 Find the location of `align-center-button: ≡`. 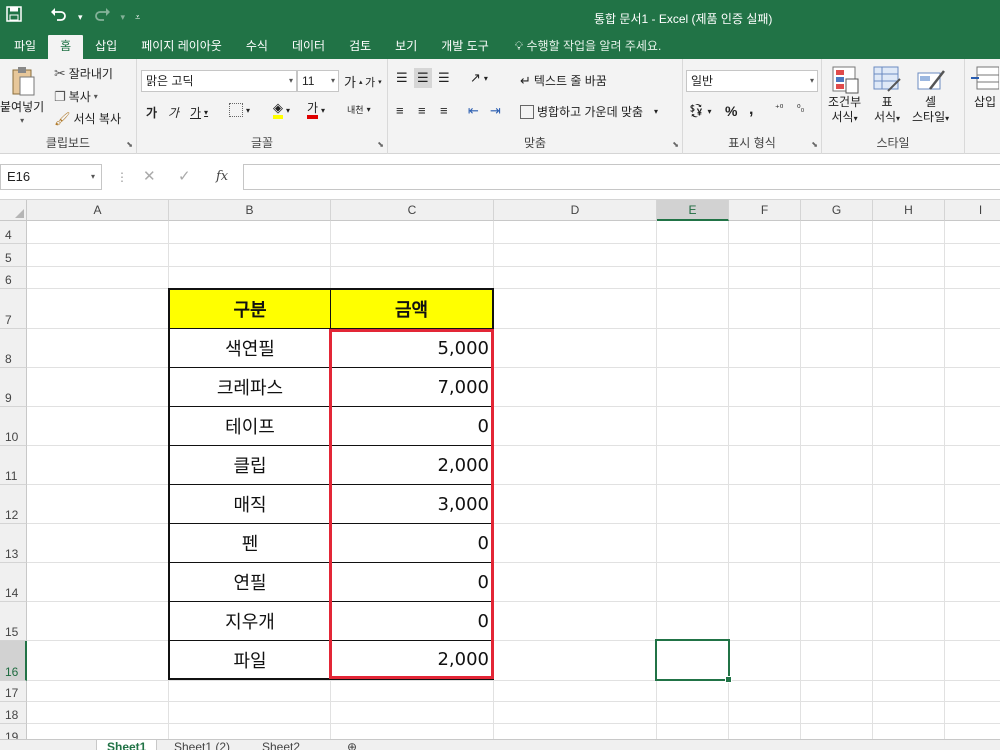

align-center-button: ≡ is located at coordinates (422, 110).